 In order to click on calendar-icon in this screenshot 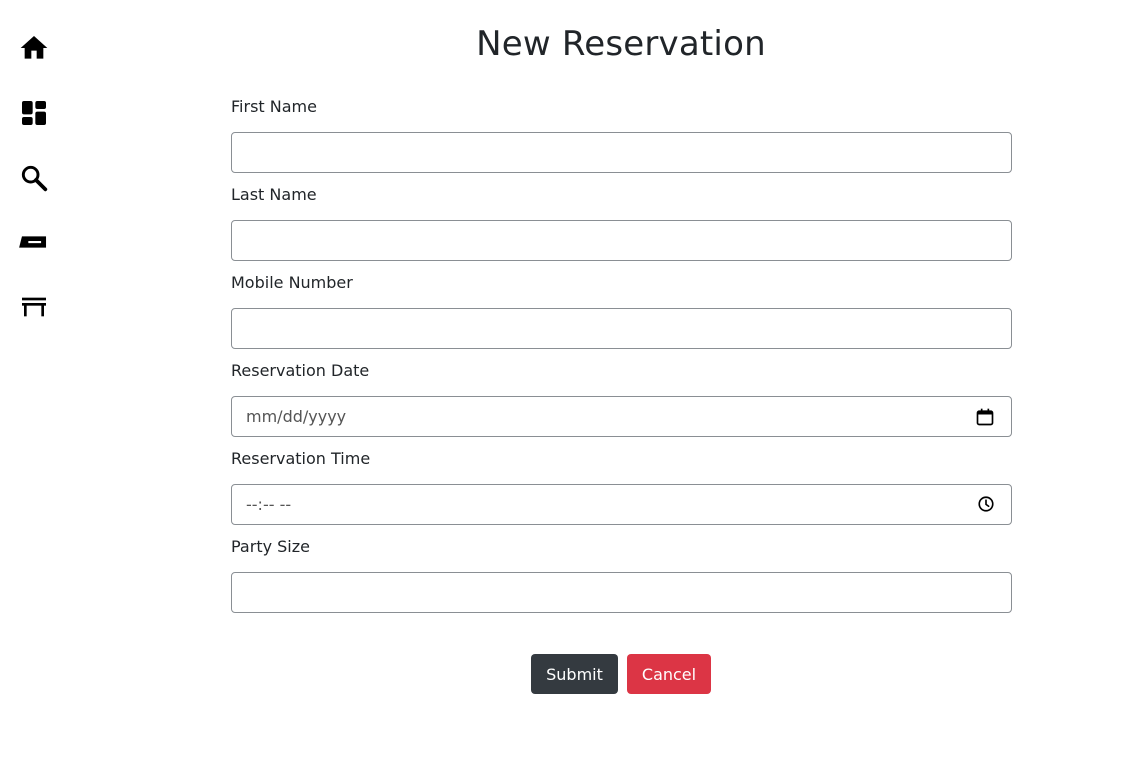, I will do `click(985, 419)`.